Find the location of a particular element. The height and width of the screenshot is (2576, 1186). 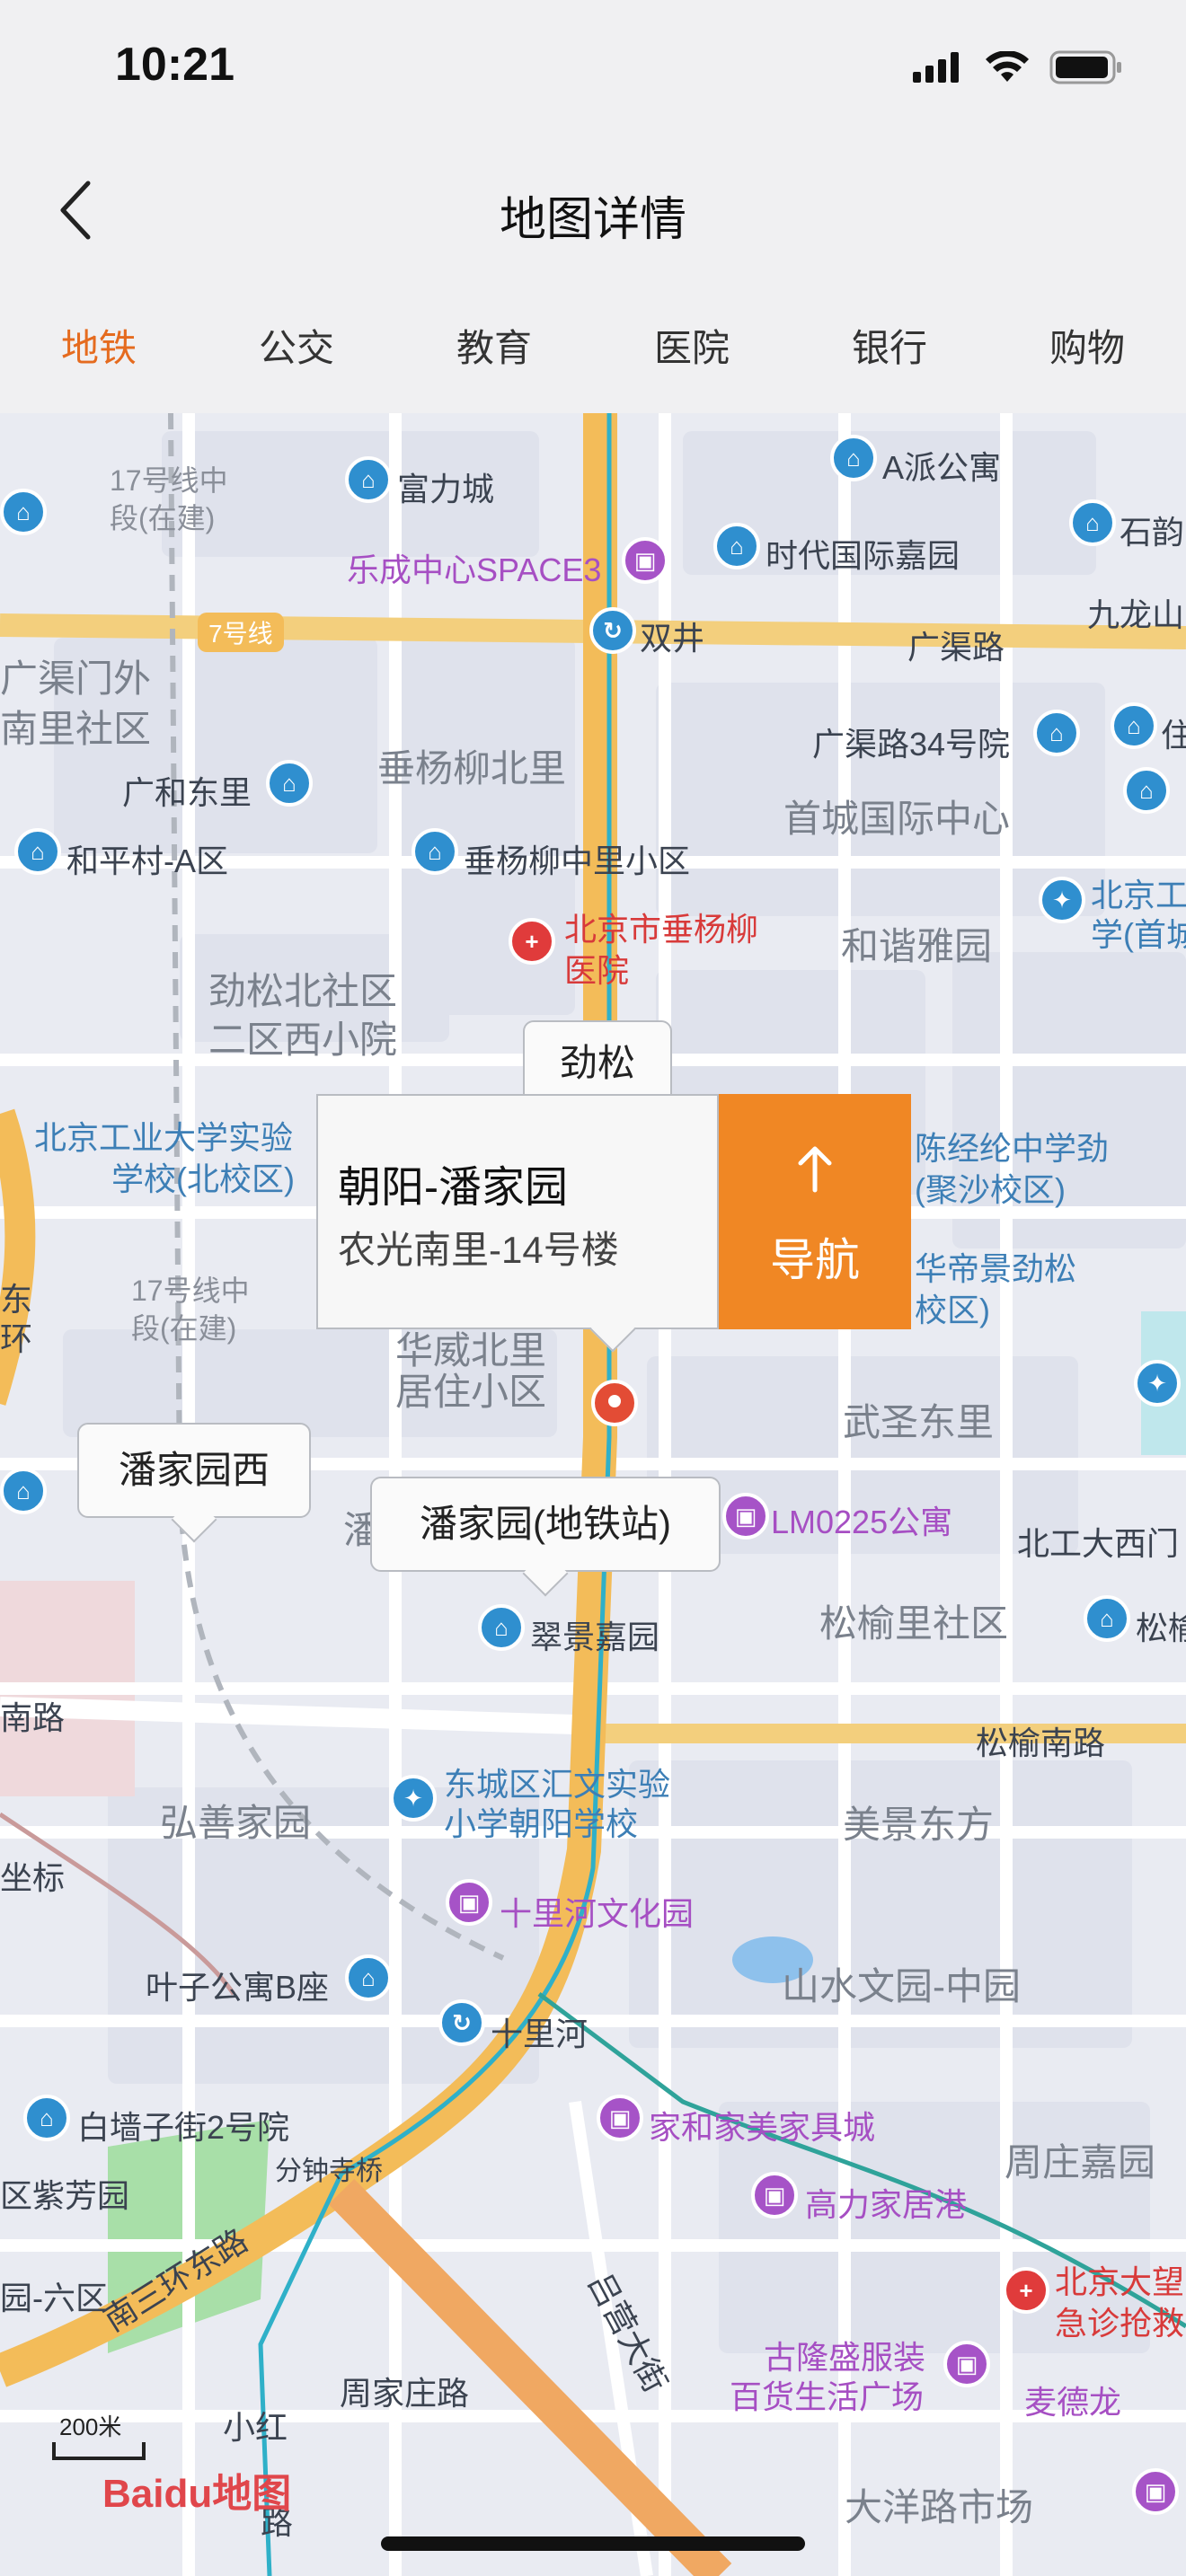

category-tabs: 地铁 公交 教育 医院 银行 购物 is located at coordinates (593, 348).